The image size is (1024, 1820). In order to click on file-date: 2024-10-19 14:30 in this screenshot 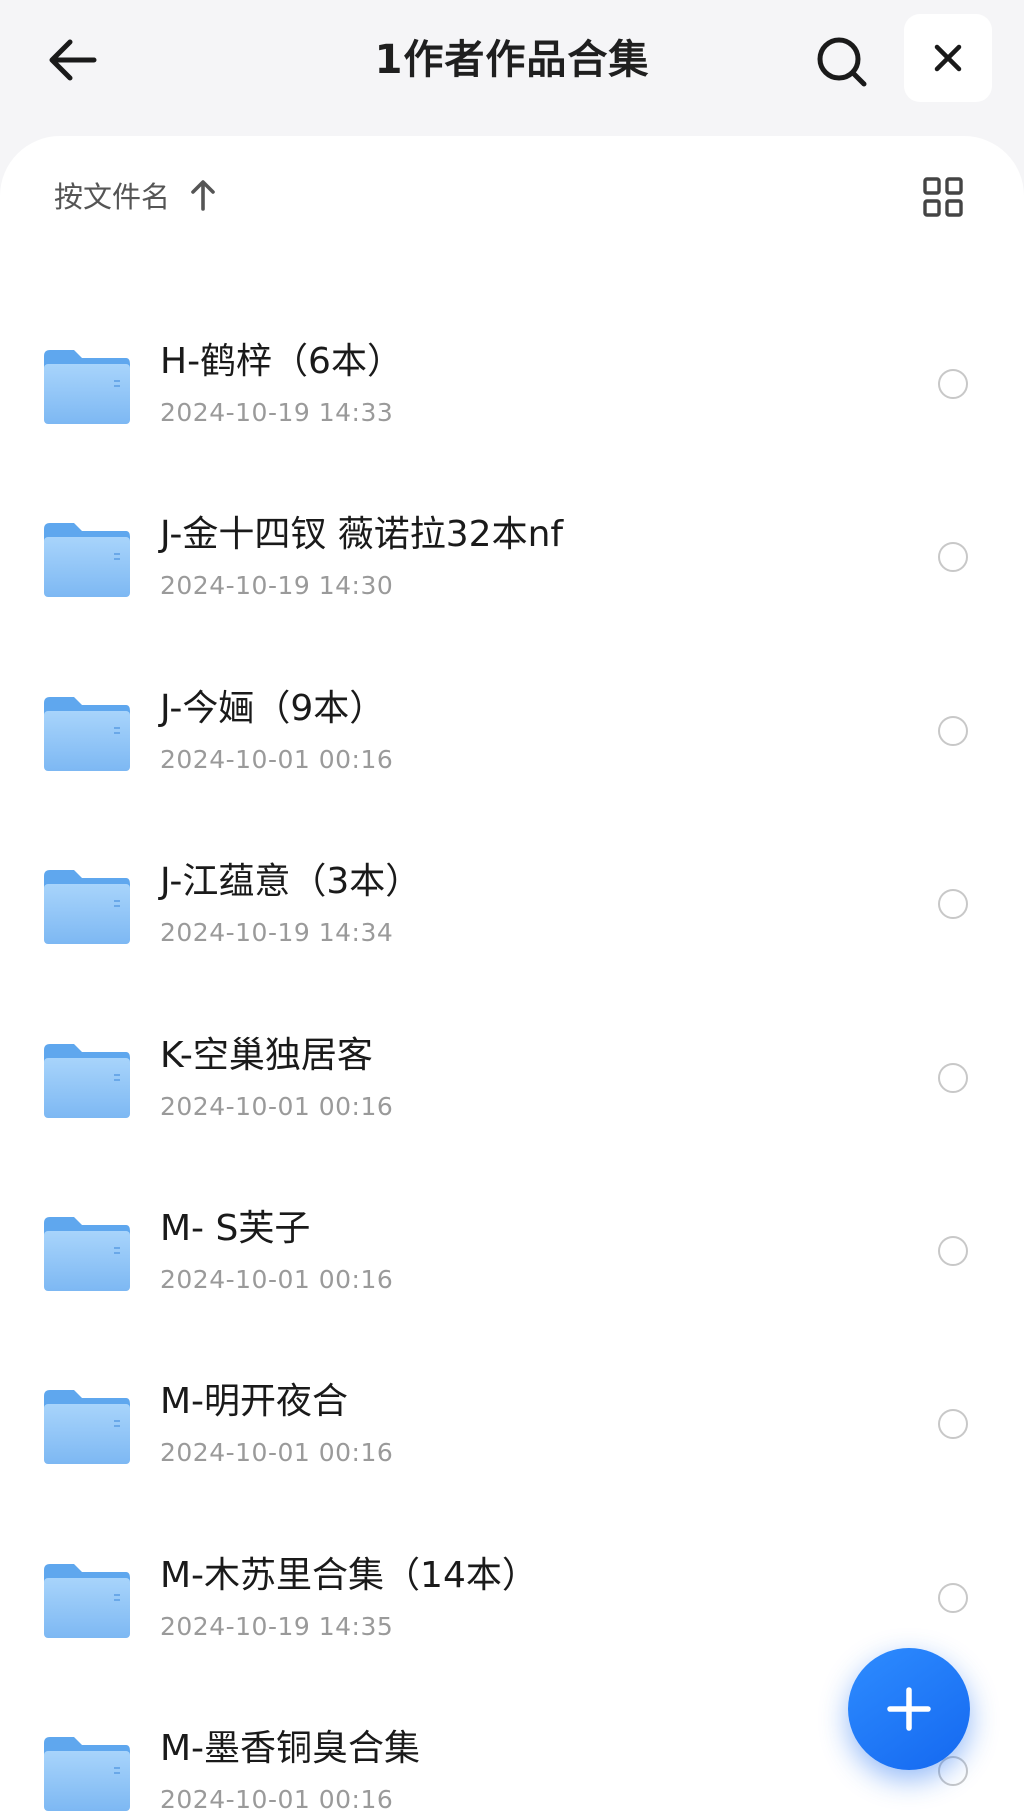, I will do `click(277, 586)`.